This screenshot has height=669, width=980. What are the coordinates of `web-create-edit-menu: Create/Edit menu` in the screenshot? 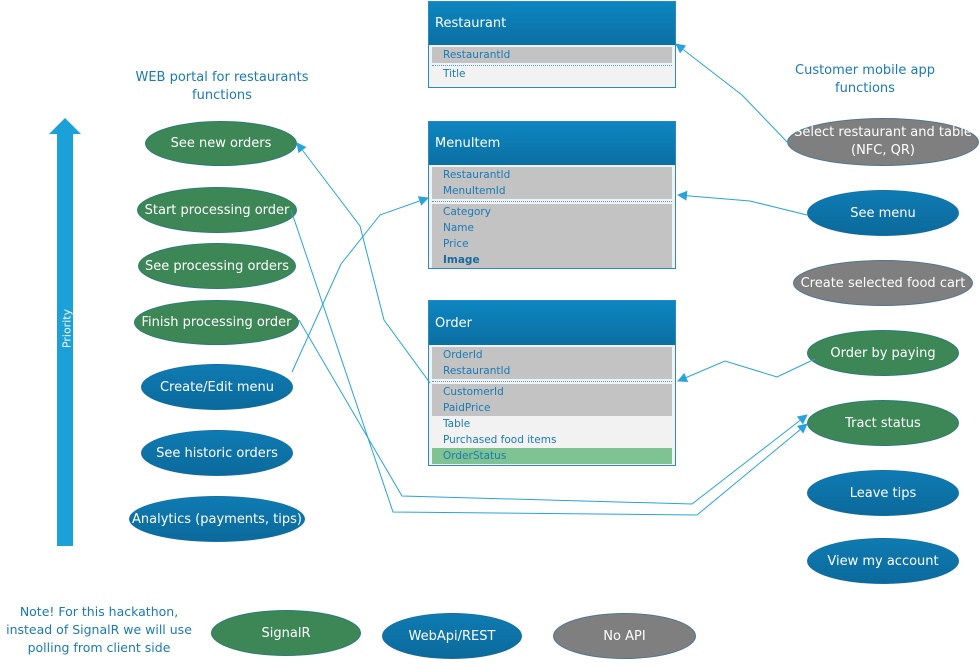 It's located at (217, 387).